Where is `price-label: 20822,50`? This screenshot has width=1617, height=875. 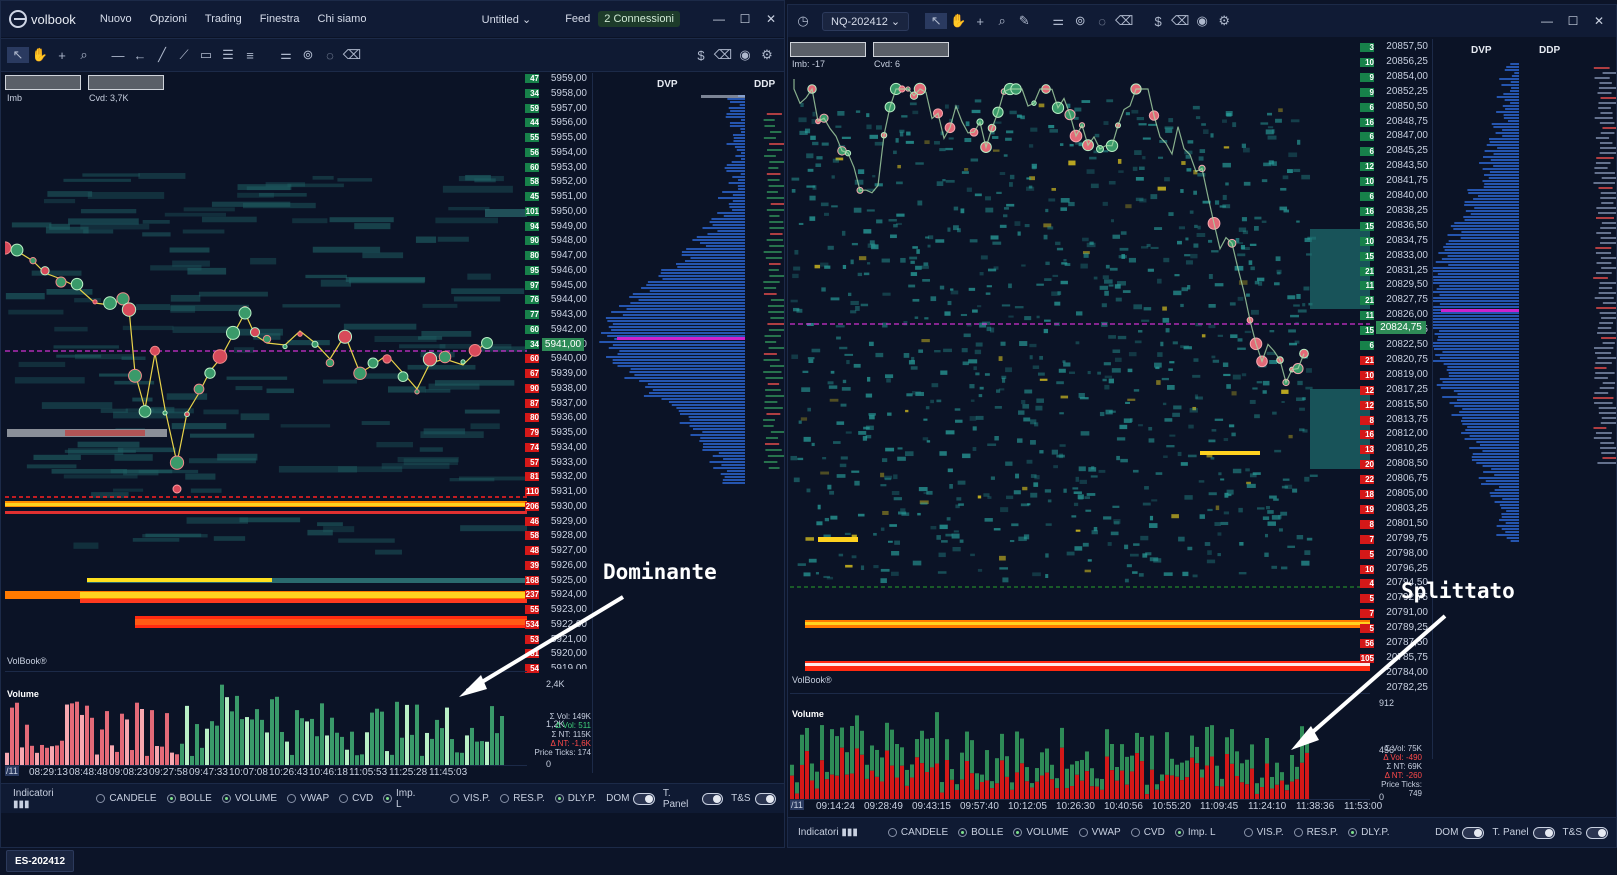
price-label: 20822,50 is located at coordinates (1407, 344).